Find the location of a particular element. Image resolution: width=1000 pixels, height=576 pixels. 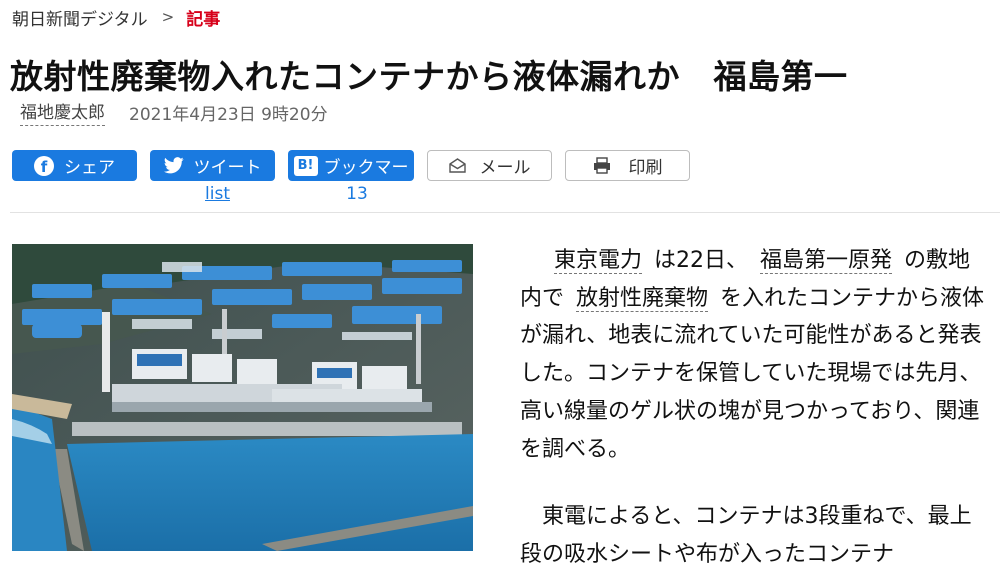

hatena-bookmark-button: B! ブックマー is located at coordinates (351, 165).